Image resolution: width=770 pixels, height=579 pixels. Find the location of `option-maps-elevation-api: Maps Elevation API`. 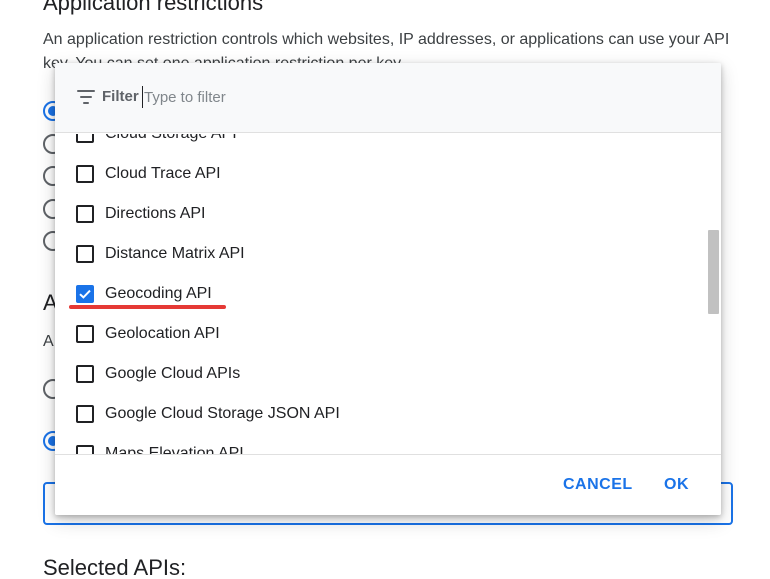

option-maps-elevation-api: Maps Elevation API is located at coordinates (380, 444).